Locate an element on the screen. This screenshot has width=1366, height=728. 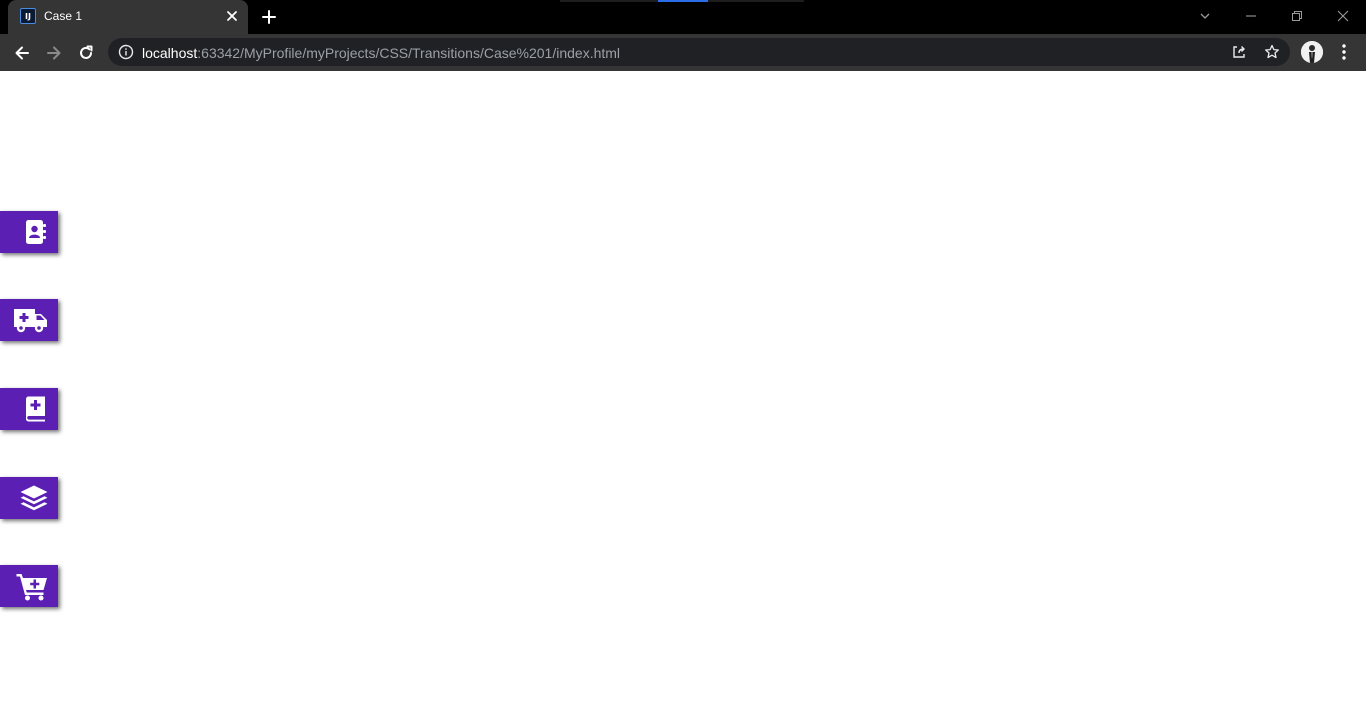
restore-icon is located at coordinates (1297, 16).